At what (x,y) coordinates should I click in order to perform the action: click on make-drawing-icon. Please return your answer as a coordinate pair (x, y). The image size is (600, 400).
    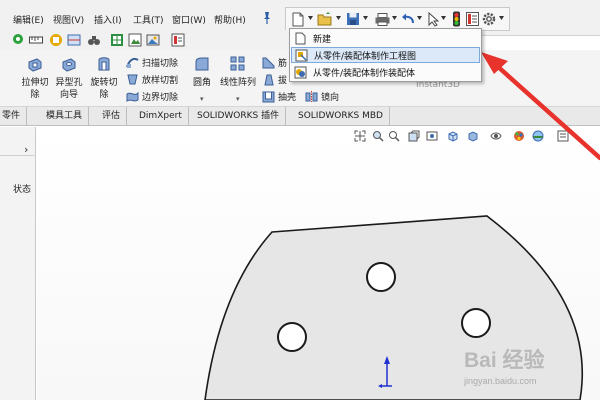
    Looking at the image, I should click on (301, 55).